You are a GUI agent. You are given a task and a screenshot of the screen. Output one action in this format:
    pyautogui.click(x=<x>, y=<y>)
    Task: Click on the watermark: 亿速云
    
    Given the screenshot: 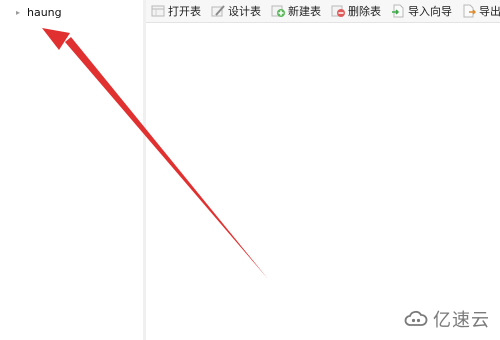 What is the action you would take?
    pyautogui.click(x=447, y=319)
    